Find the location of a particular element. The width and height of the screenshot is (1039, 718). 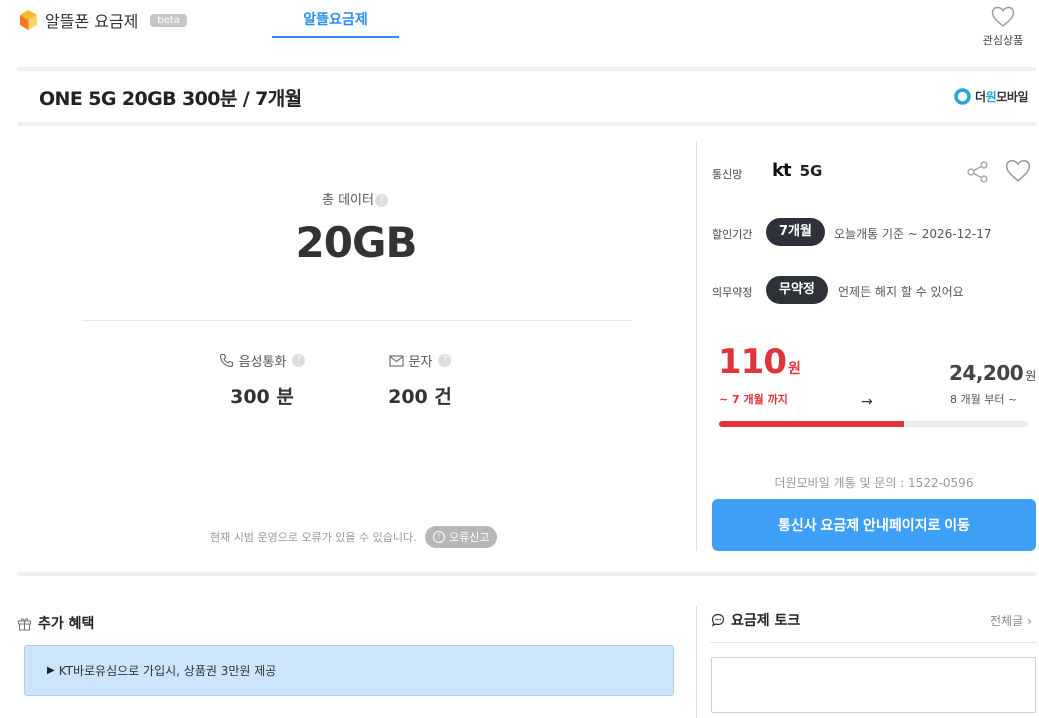

brand-logo: 알뜰폰 요금제 beta is located at coordinates (103, 20).